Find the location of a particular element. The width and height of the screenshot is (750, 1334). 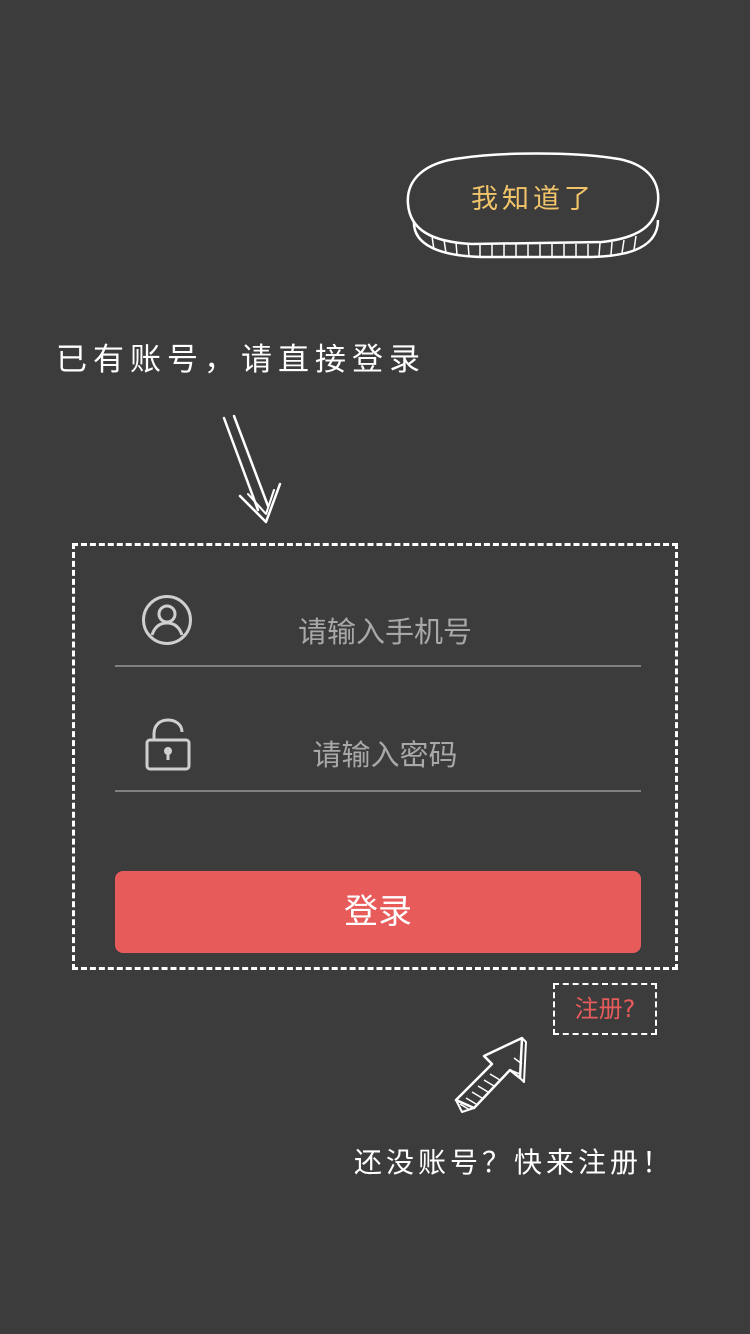

register-link: 注册? is located at coordinates (605, 1009).